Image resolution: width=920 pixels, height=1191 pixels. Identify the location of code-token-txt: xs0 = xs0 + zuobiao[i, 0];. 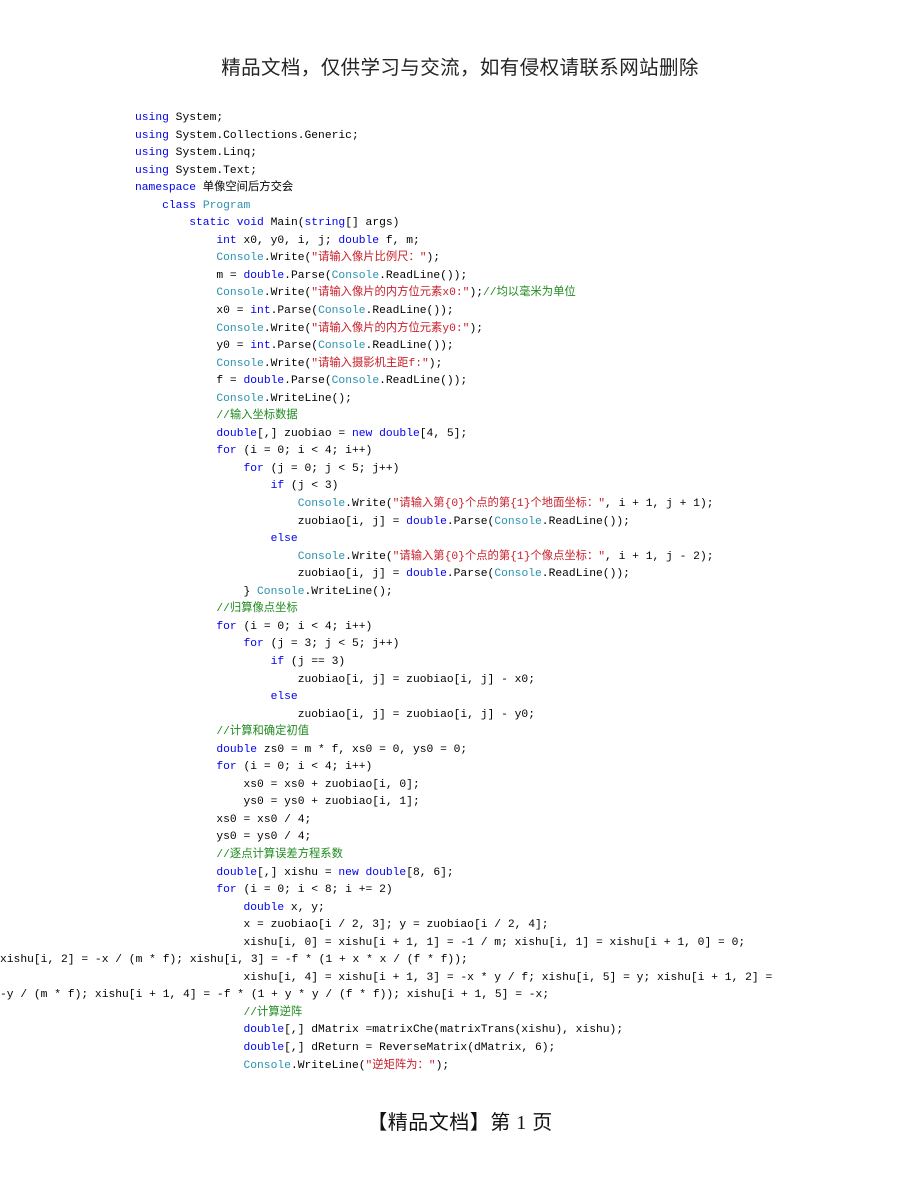
(331, 784).